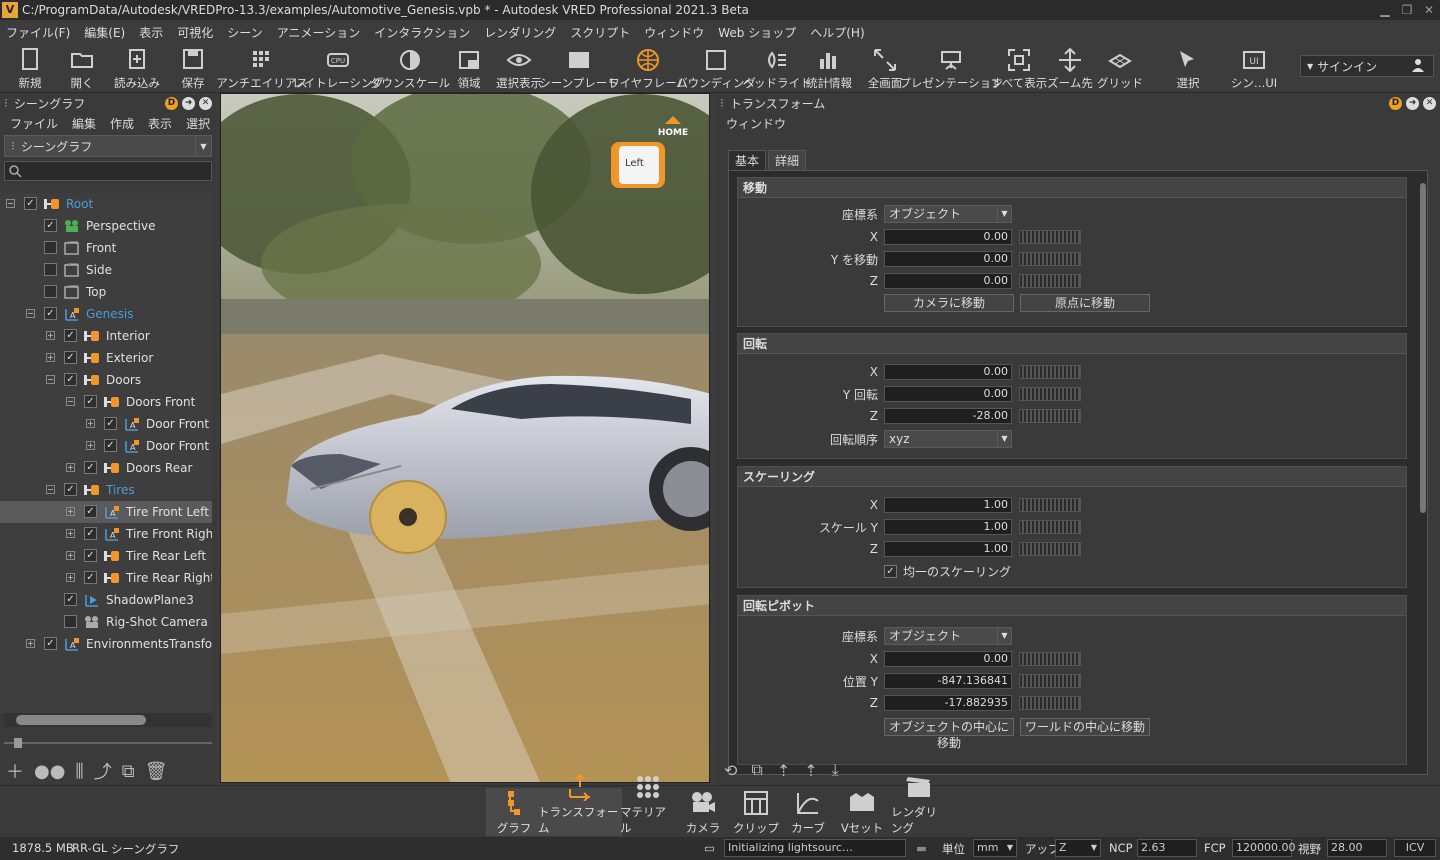 This screenshot has width=1440, height=860. What do you see at coordinates (783, 770) in the screenshot?
I see `pivot-tool-icon: ⇡` at bounding box center [783, 770].